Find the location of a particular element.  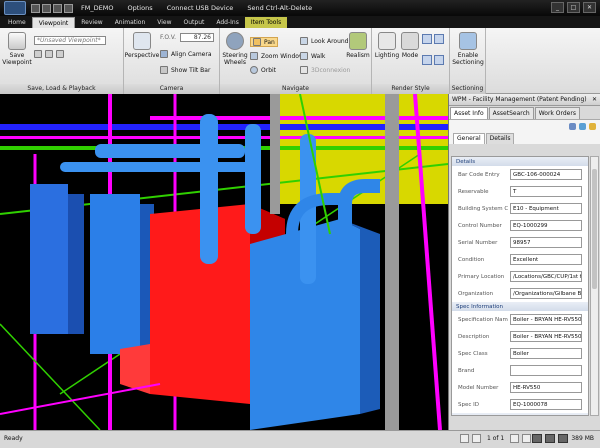

zoom-window-button: Zoom Window is located at coordinates (277, 56).